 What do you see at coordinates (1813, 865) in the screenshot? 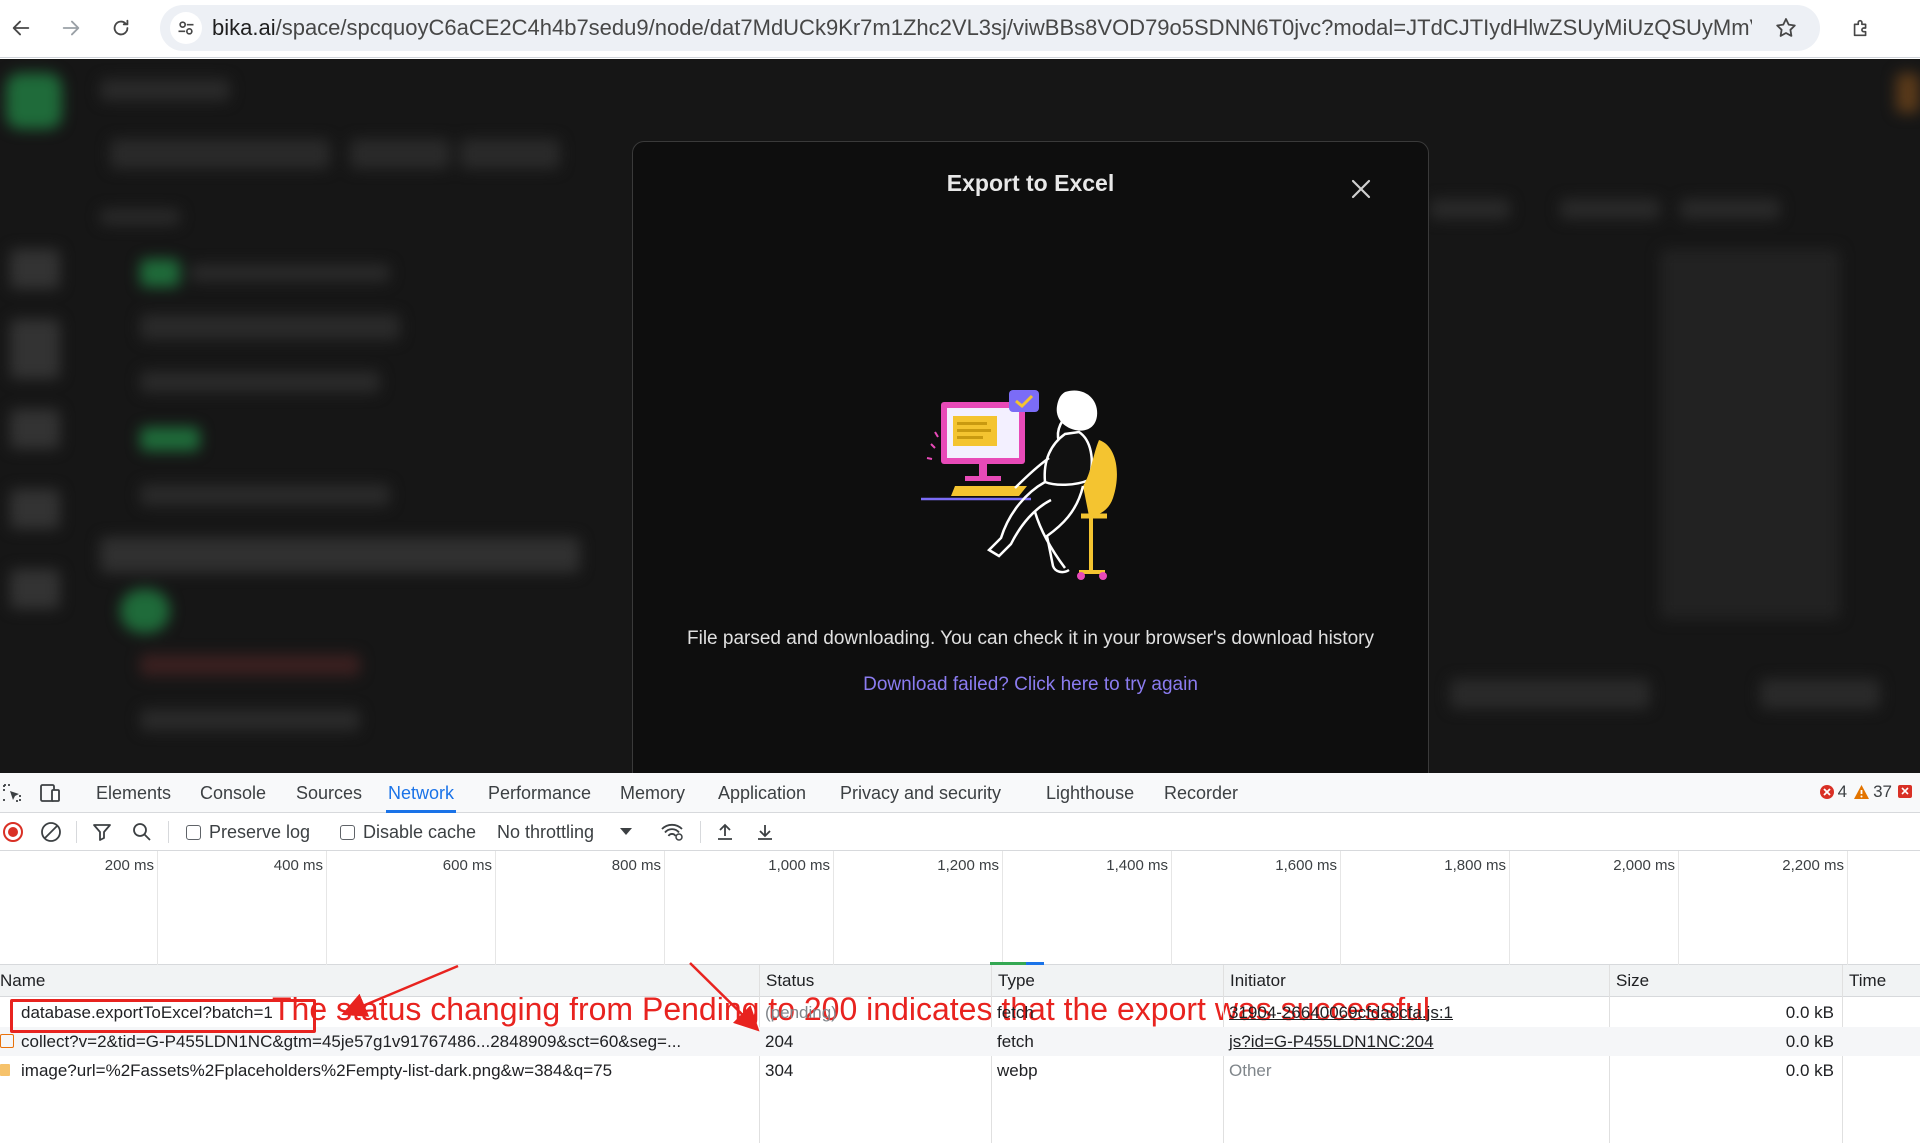
I see `tick-label: 2,200 ms` at bounding box center [1813, 865].